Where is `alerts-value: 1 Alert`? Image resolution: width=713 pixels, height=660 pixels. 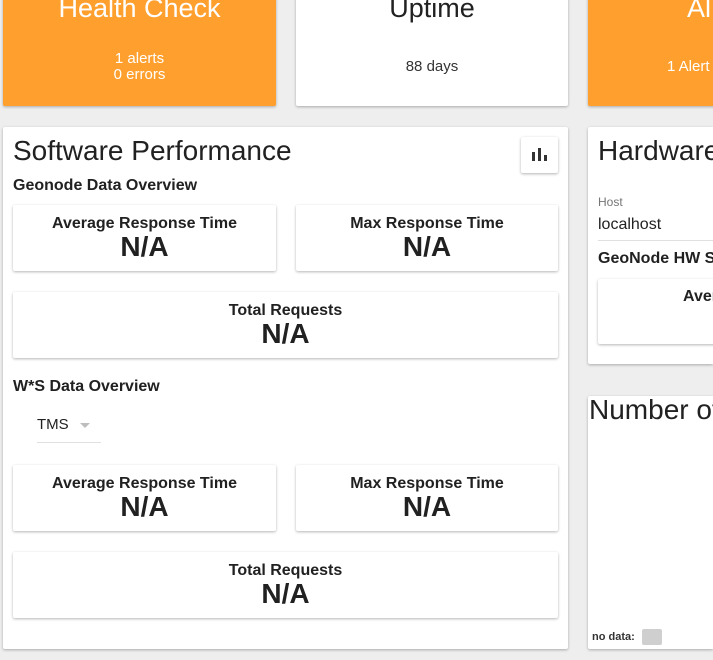 alerts-value: 1 Alert is located at coordinates (688, 66).